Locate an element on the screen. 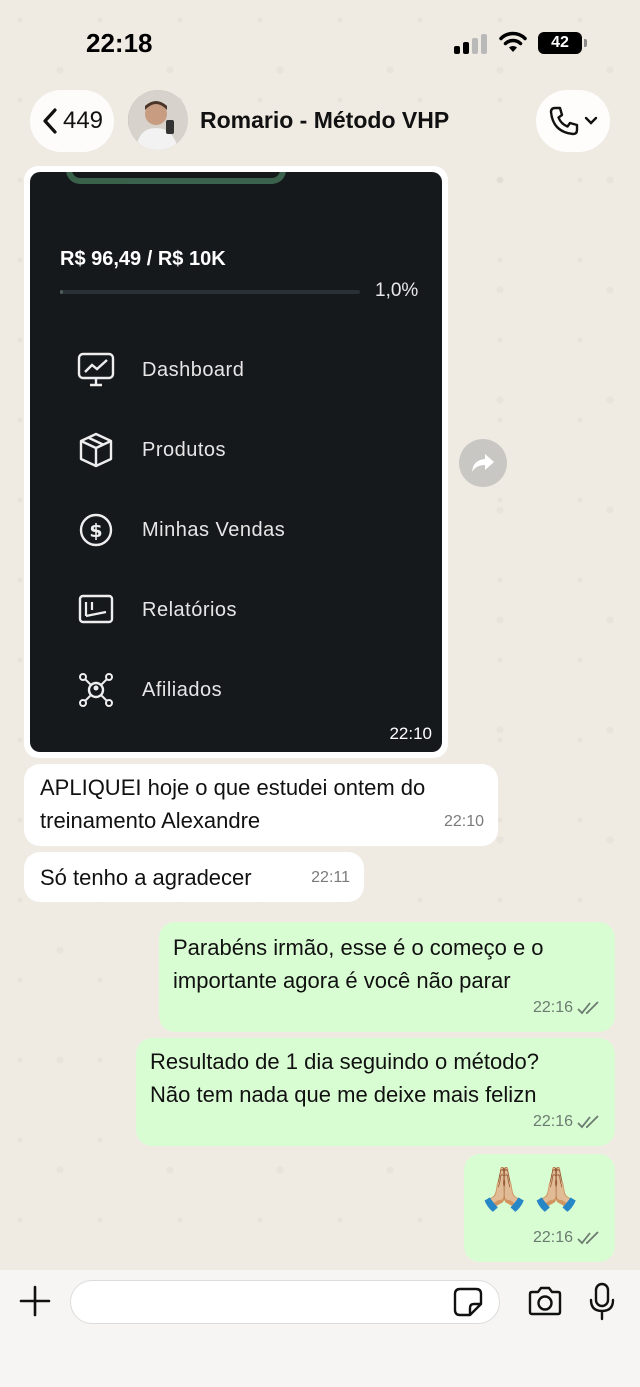  phone-icon is located at coordinates (564, 121).